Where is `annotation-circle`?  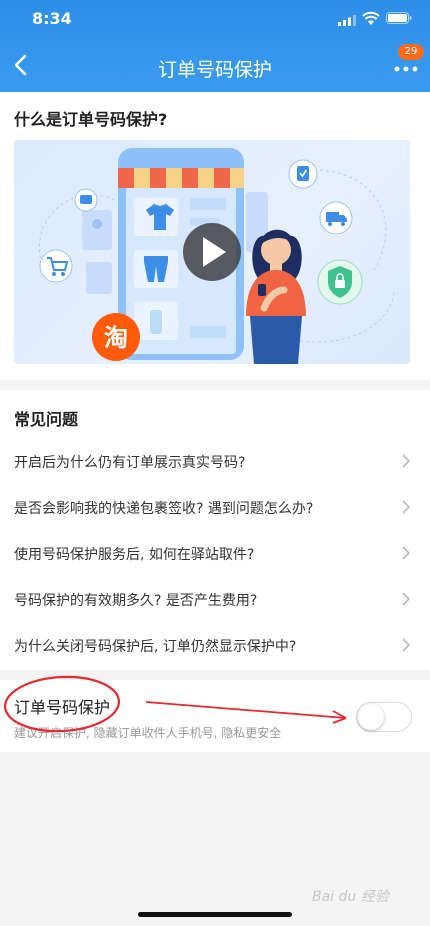 annotation-circle is located at coordinates (62, 704).